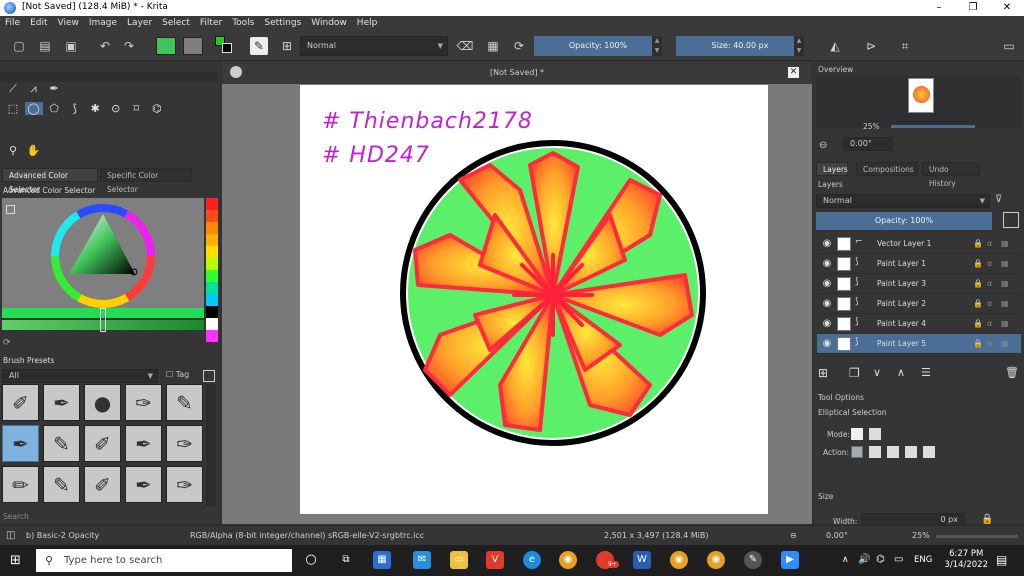 Image resolution: width=1024 pixels, height=576 pixels. I want to click on action-center-icon: ▤, so click(1001, 560).